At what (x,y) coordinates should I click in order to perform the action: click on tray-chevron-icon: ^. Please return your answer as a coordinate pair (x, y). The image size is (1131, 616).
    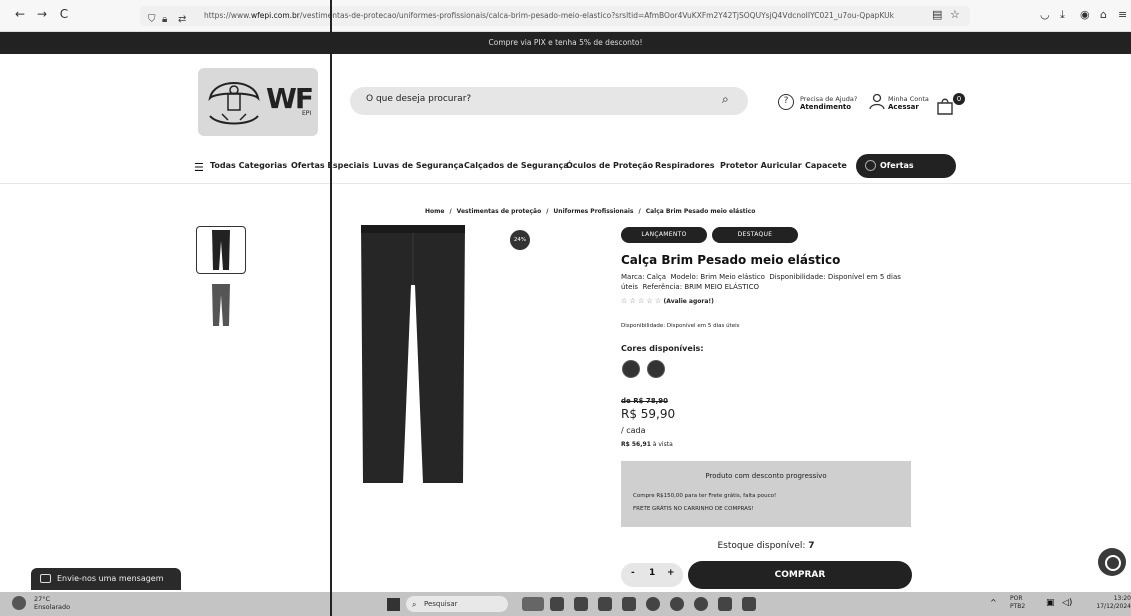
    Looking at the image, I should click on (993, 602).